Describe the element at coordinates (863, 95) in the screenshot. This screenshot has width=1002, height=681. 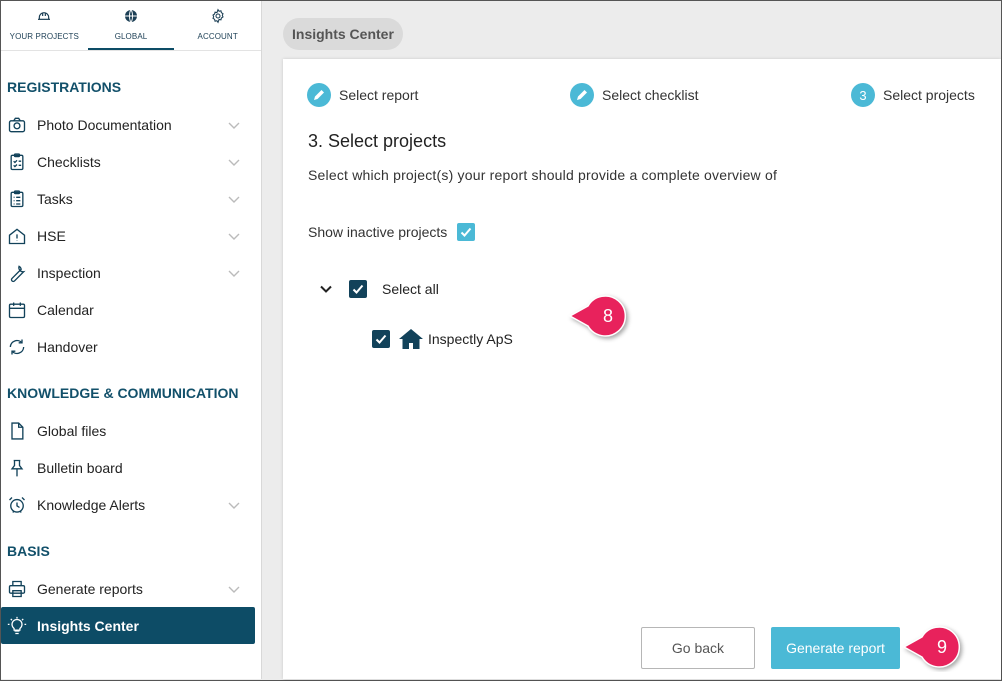
I see `step-number: 3` at that location.